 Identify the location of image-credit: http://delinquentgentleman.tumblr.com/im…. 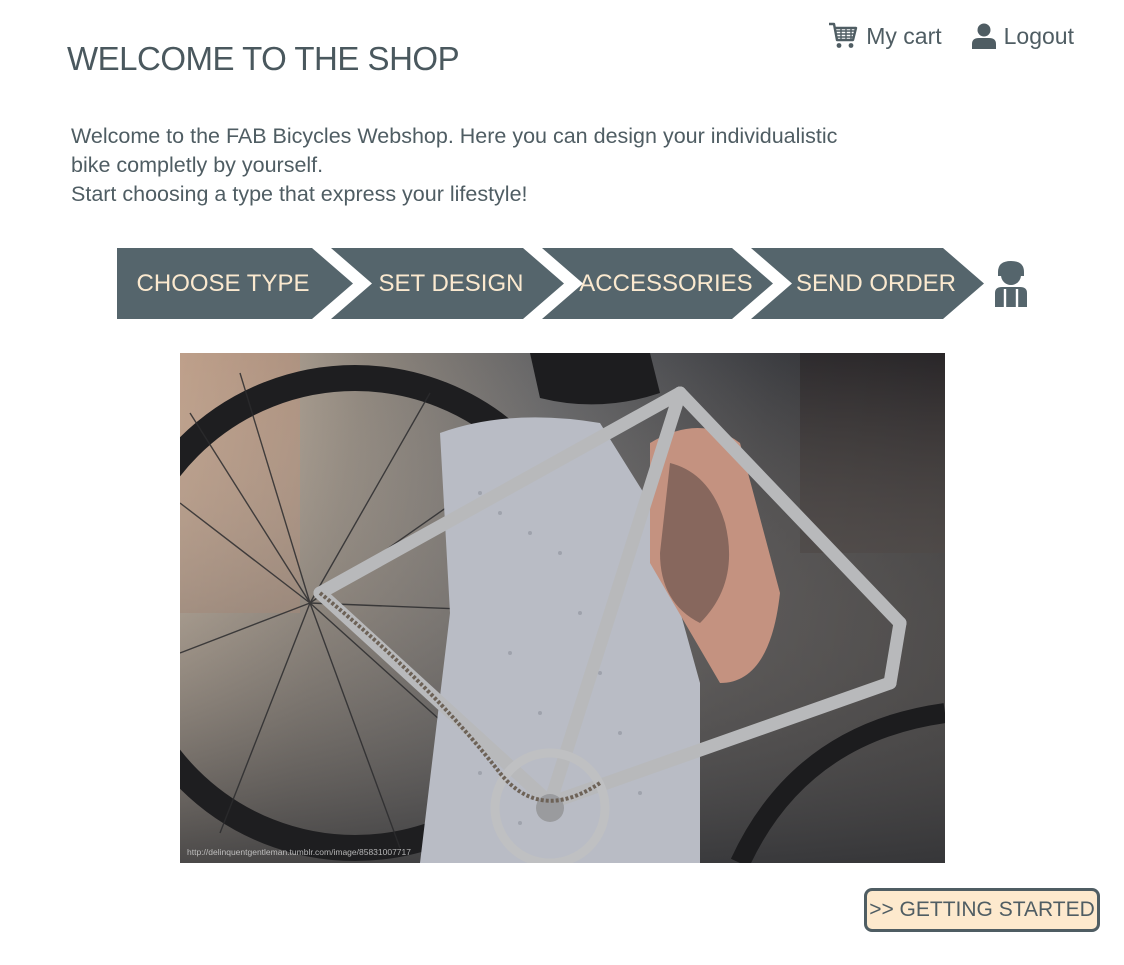
(299, 852).